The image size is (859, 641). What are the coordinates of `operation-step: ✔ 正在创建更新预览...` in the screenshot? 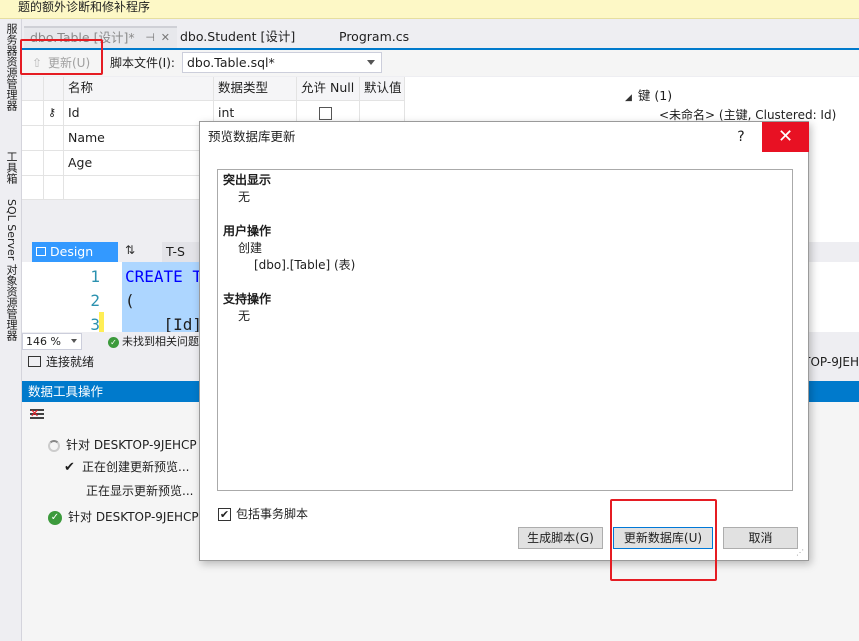 It's located at (126, 467).